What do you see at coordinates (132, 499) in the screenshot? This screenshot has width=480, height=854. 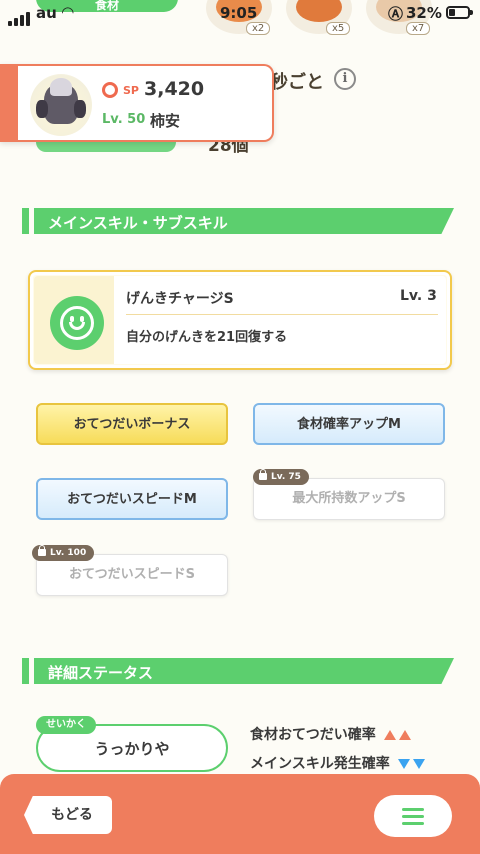 I see `sub-skill-button-3: おてつだいスピードM` at bounding box center [132, 499].